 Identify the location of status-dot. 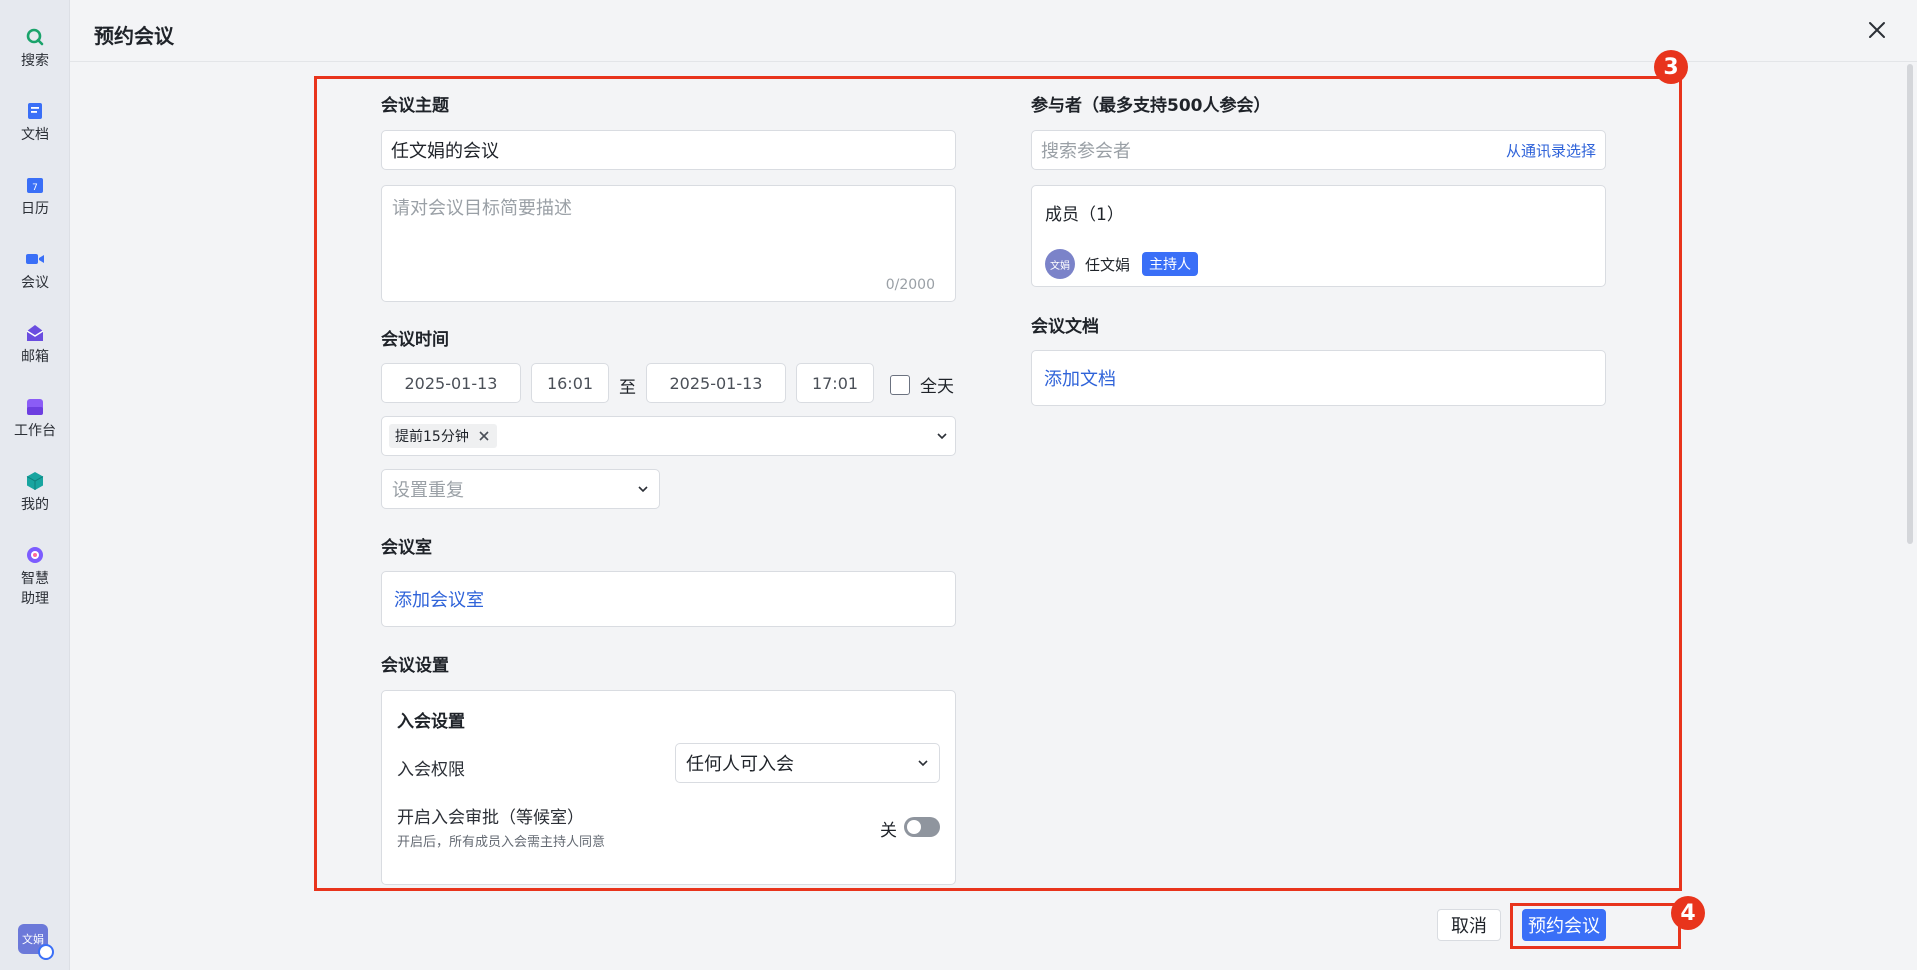
(46, 952).